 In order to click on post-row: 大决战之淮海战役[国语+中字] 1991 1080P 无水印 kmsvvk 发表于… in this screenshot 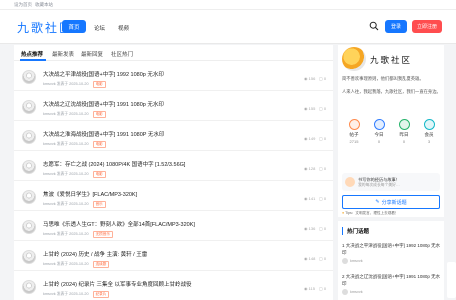, I will do `click(173, 136)`.